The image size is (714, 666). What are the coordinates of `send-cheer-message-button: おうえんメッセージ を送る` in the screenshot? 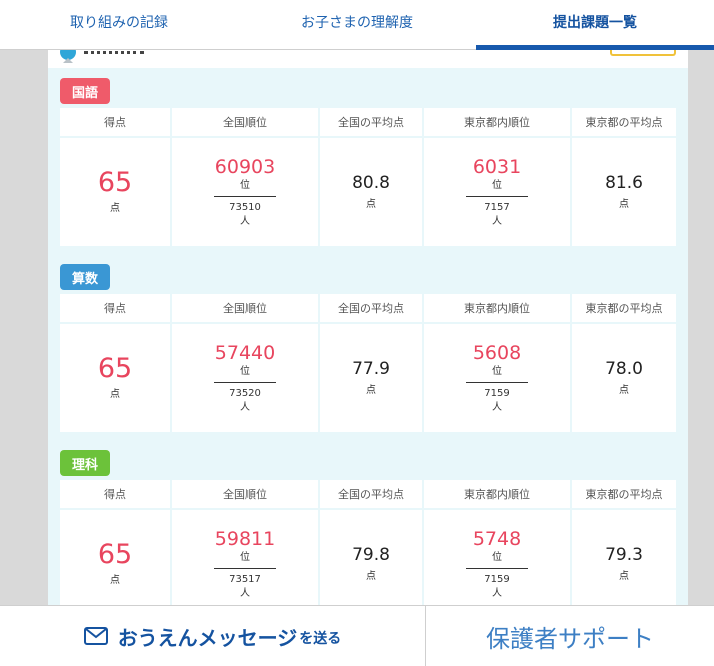 It's located at (213, 636).